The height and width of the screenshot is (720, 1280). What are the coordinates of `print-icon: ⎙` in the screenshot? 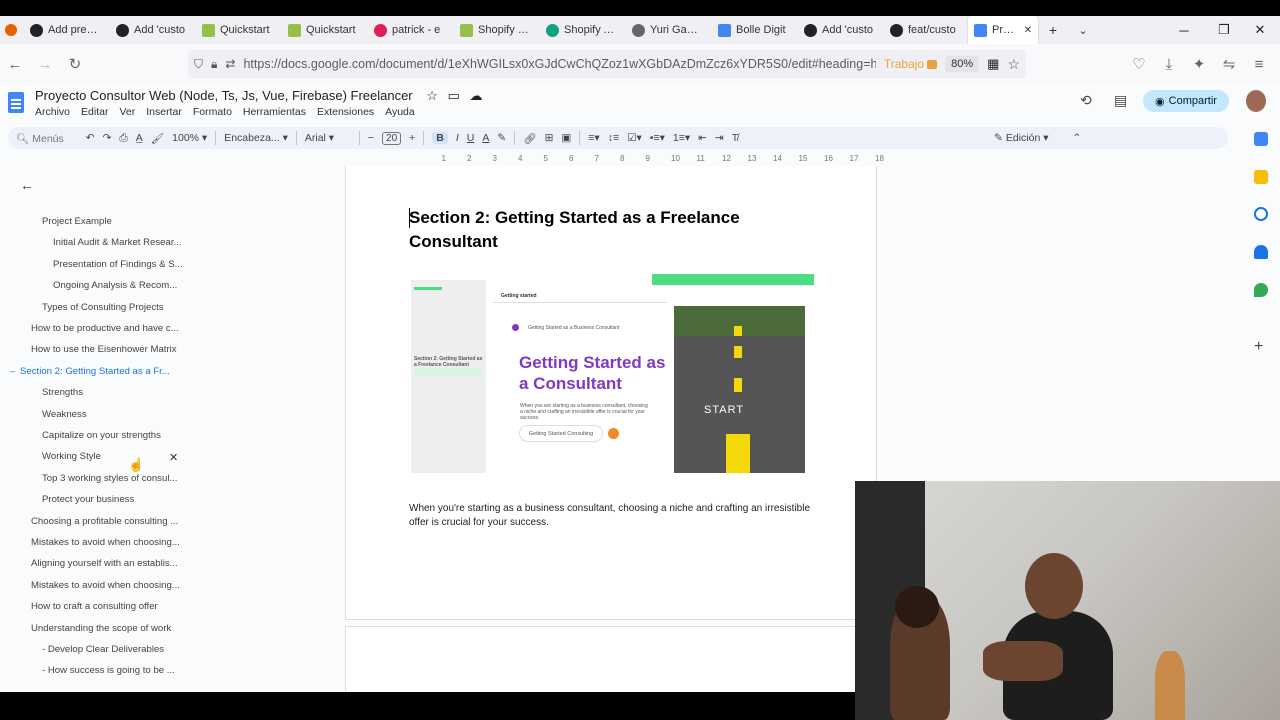 It's located at (123, 138).